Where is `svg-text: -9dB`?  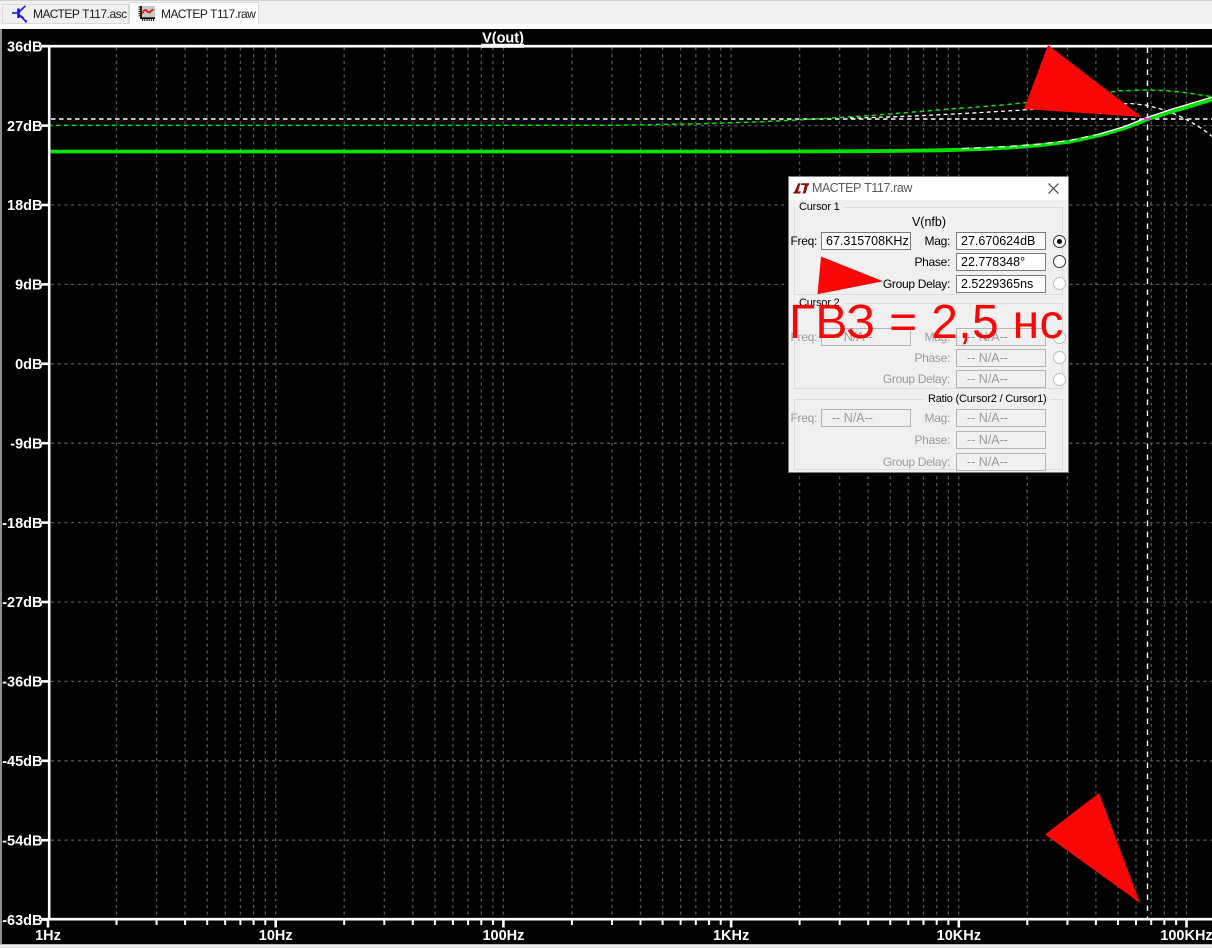 svg-text: -9dB is located at coordinates (26, 444).